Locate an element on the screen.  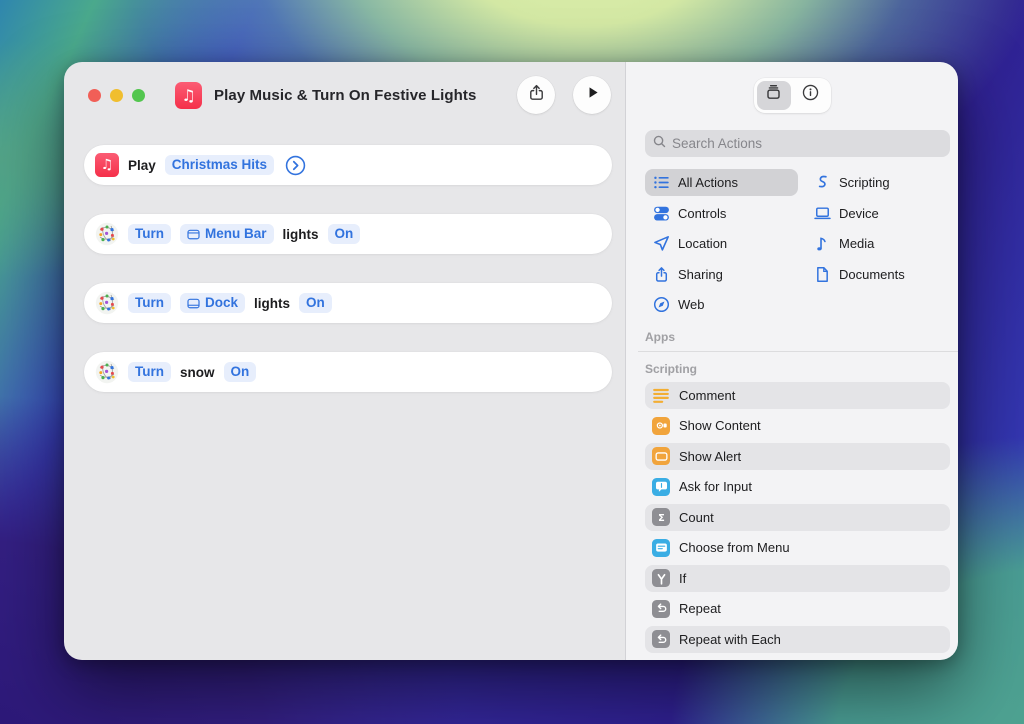
action-text: lights is located at coordinates (272, 303).